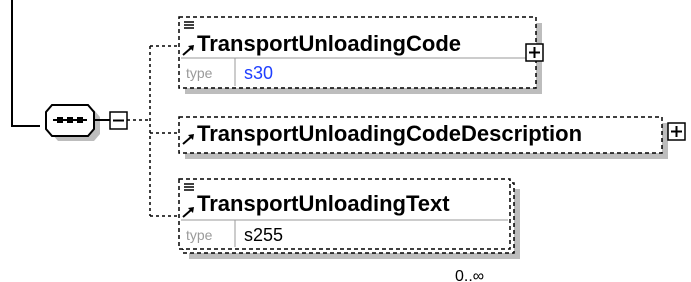  Describe the element at coordinates (389, 133) in the screenshot. I see `element-name: TransportUnloadingCodeDescription` at that location.